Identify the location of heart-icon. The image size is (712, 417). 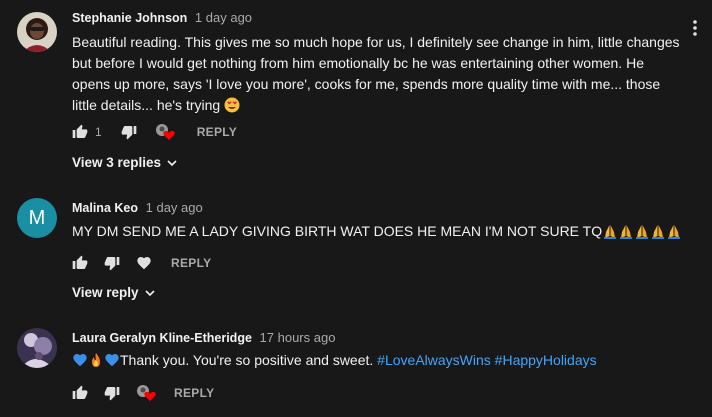
(144, 263).